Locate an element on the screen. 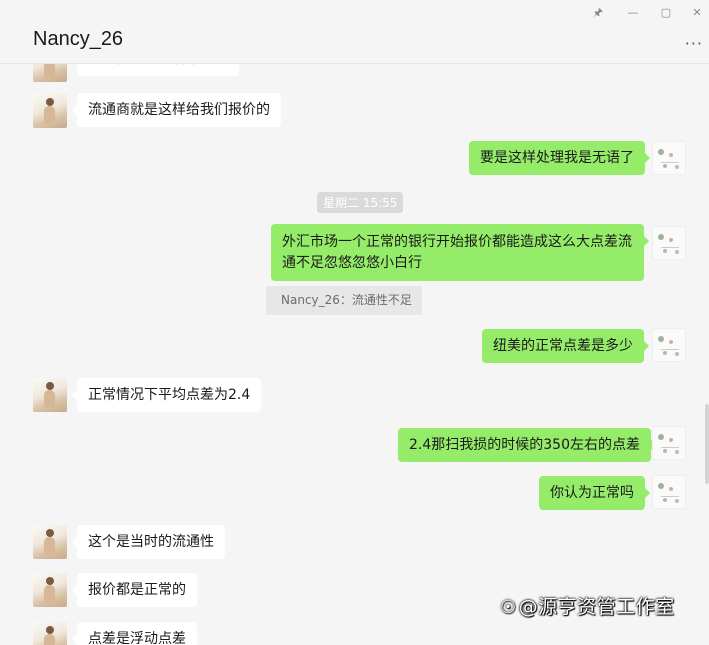 The height and width of the screenshot is (645, 709). close-icon: ✕ is located at coordinates (697, 13).